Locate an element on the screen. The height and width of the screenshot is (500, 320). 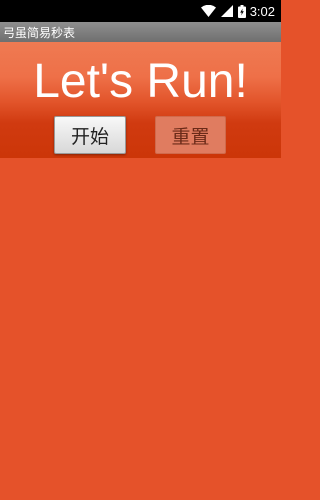
status-icons is located at coordinates (223, 11).